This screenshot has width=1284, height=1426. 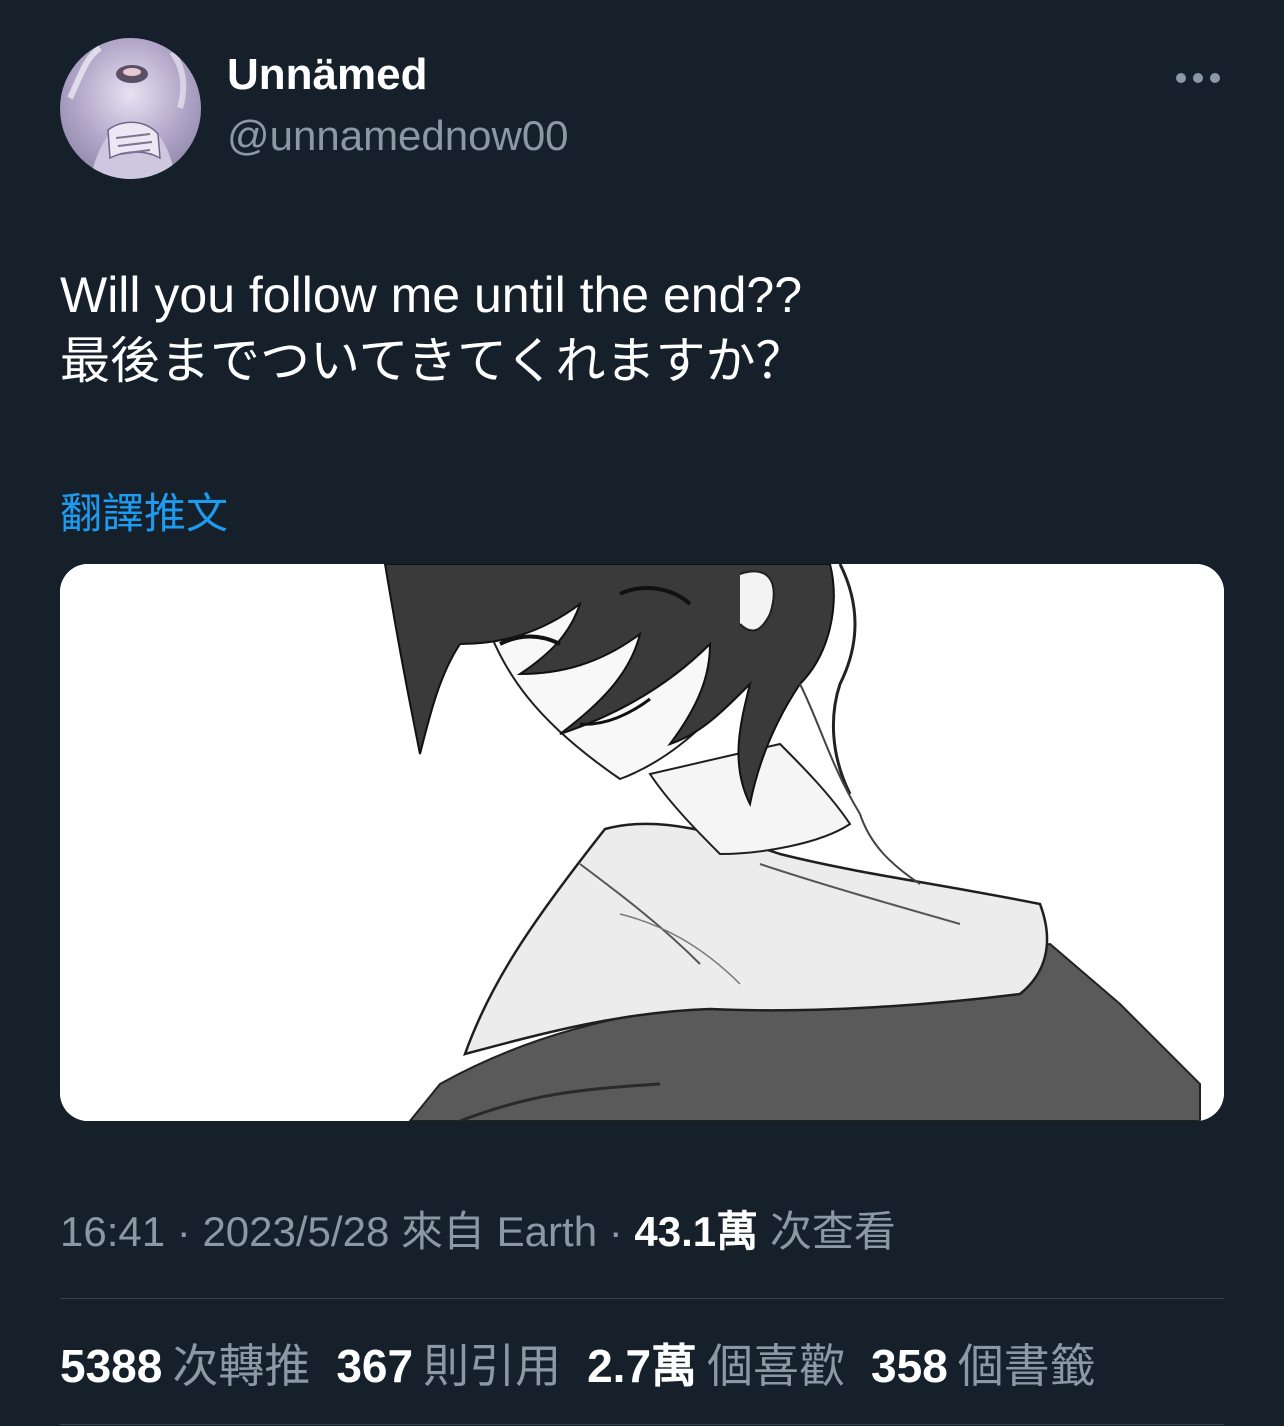 What do you see at coordinates (111, 1366) in the screenshot?
I see `retweets-count: 5388` at bounding box center [111, 1366].